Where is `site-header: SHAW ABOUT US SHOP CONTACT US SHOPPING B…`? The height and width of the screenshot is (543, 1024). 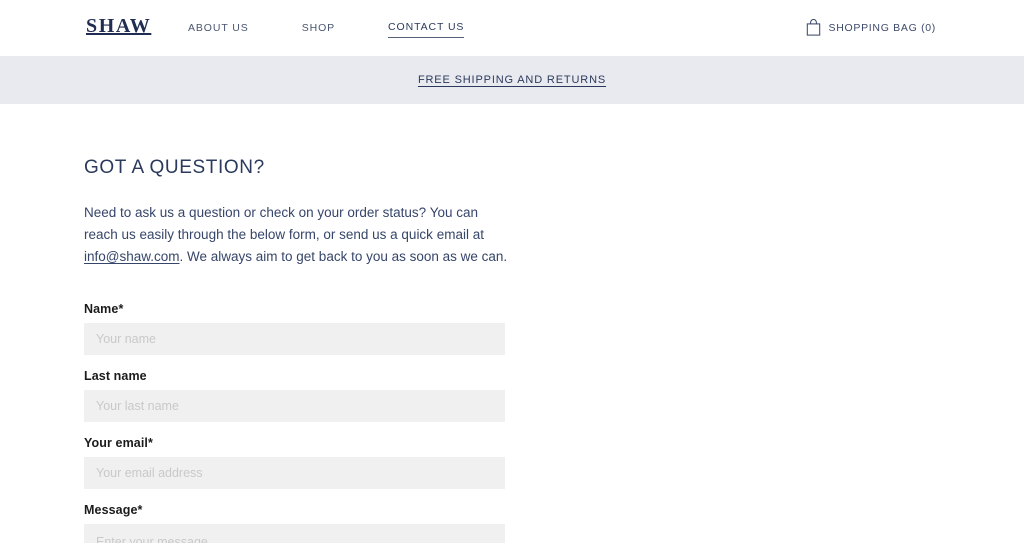
site-header: SHAW ABOUT US SHOP CONTACT US SHOPPING B… is located at coordinates (512, 28).